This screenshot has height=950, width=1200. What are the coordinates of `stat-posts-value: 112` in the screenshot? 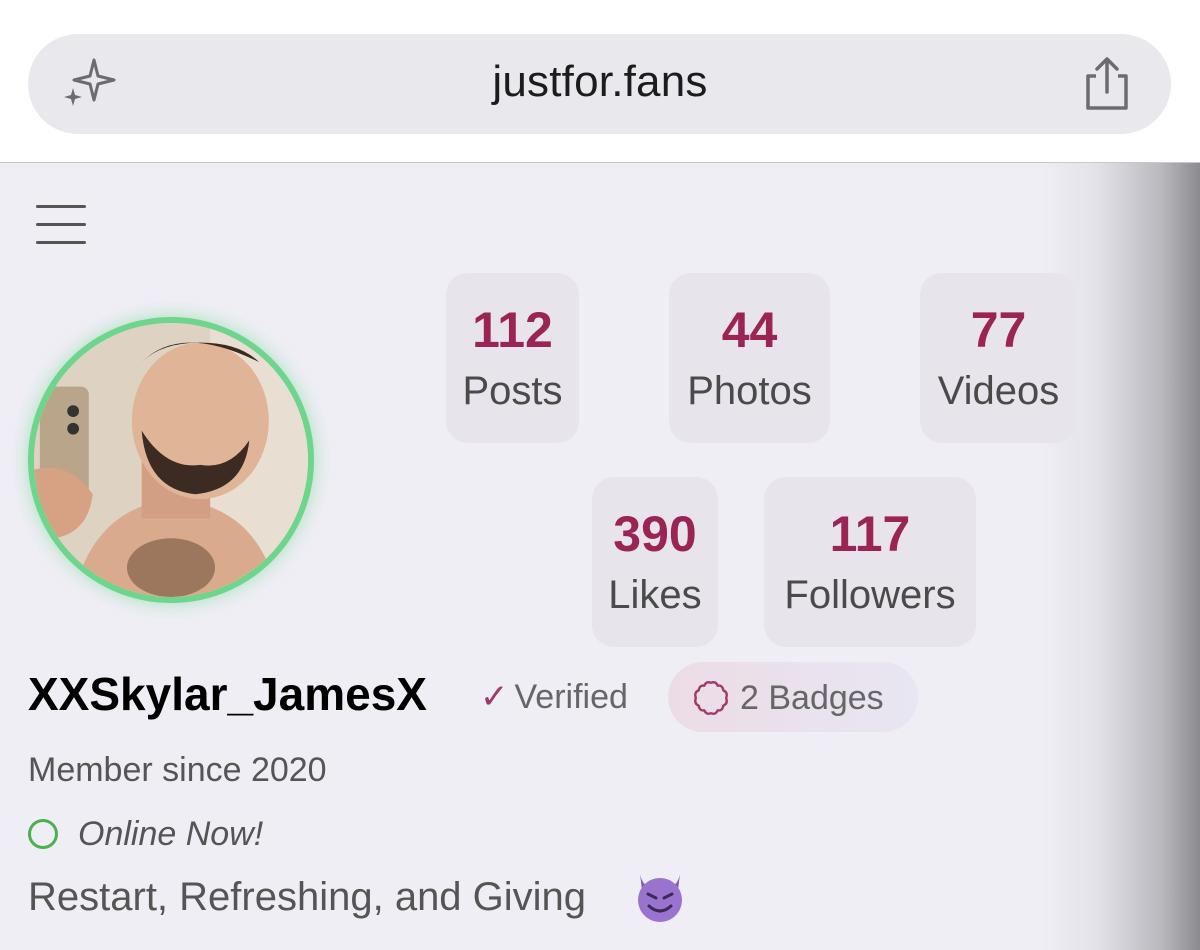 It's located at (512, 330).